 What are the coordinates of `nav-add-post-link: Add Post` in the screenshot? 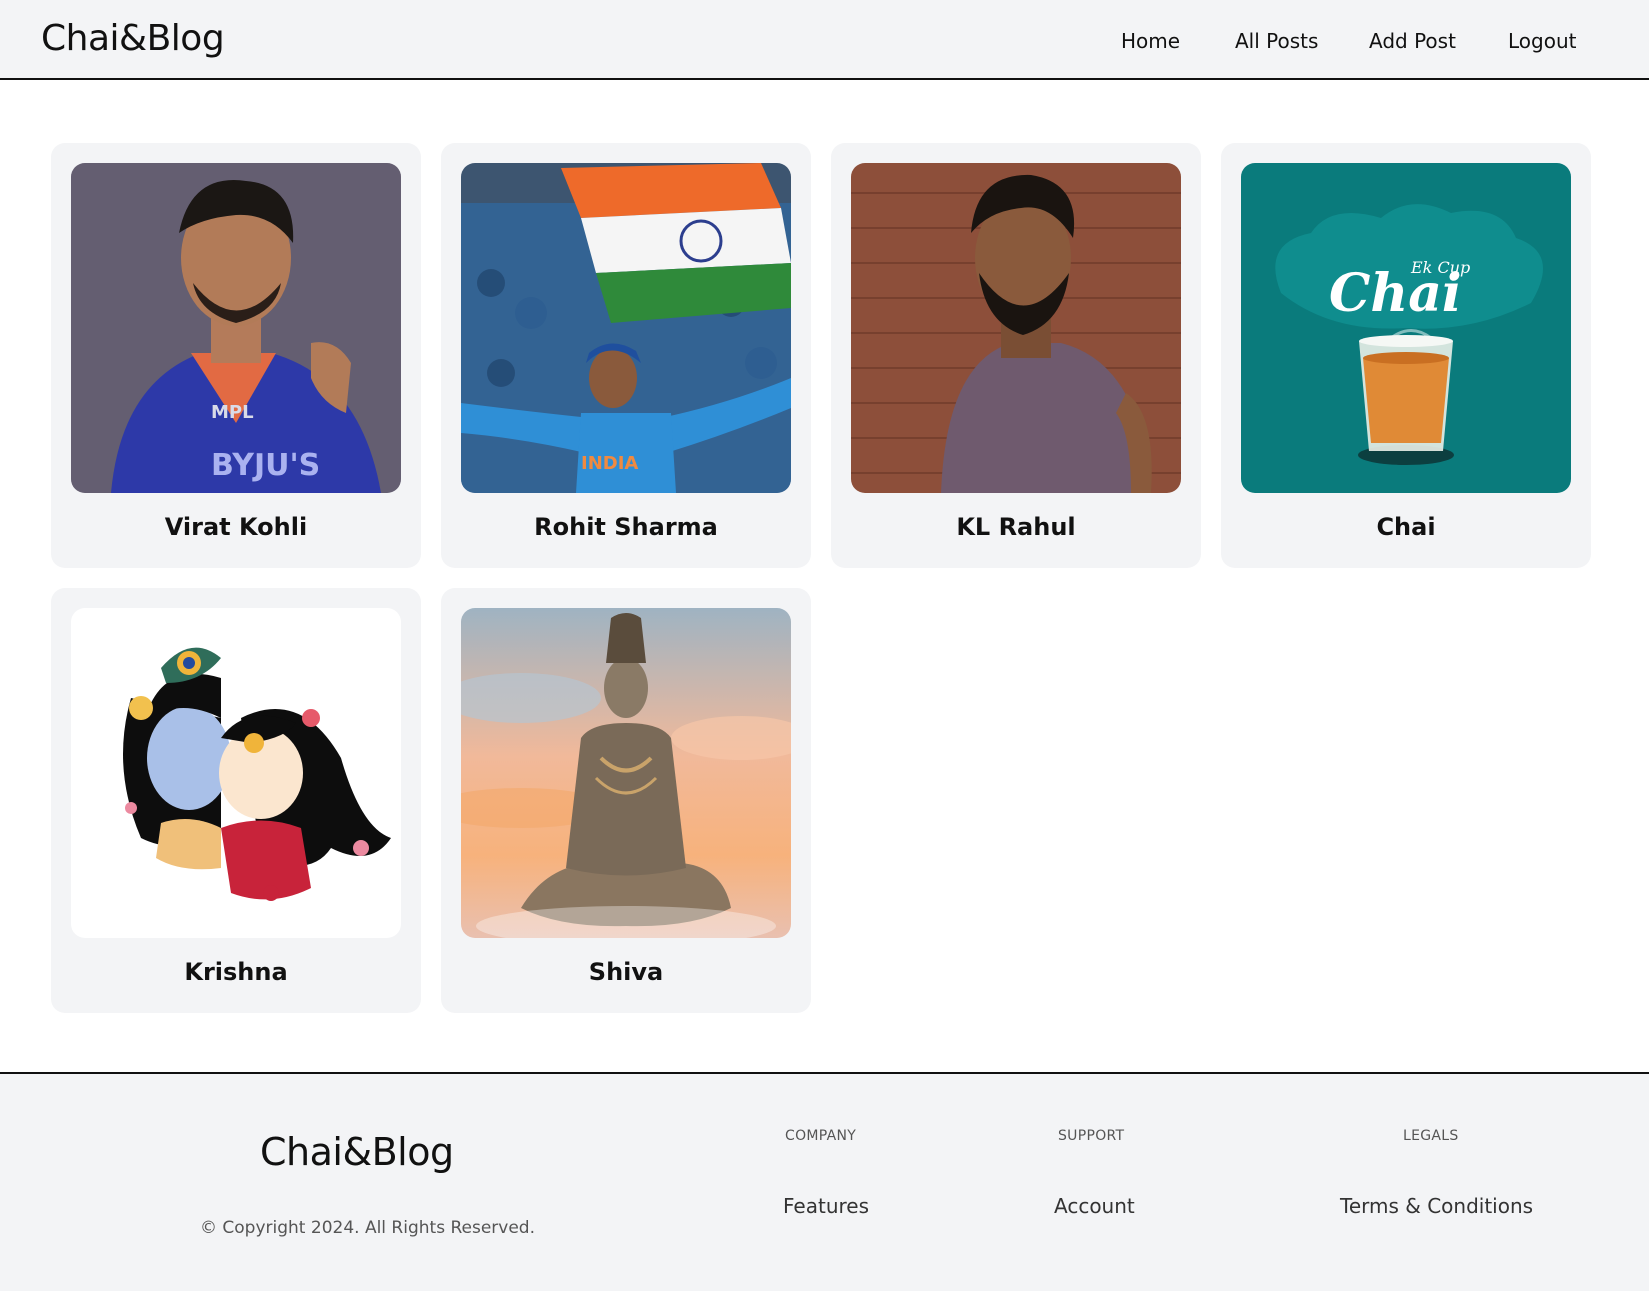 It's located at (1412, 41).